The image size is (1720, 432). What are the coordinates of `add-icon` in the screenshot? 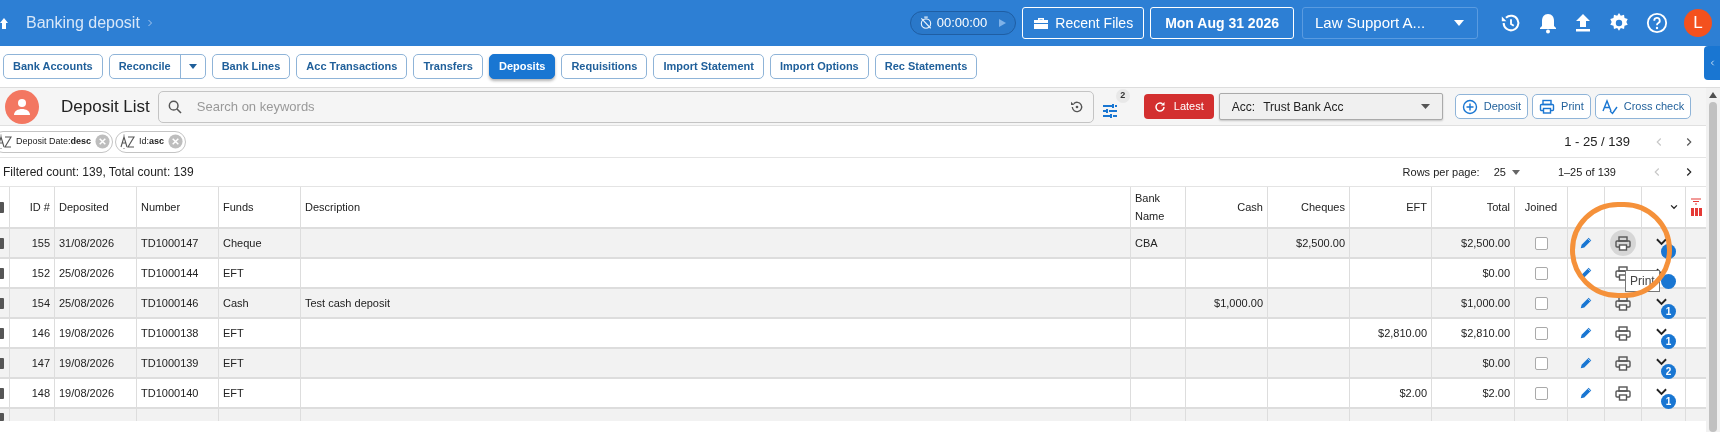 It's located at (1469, 106).